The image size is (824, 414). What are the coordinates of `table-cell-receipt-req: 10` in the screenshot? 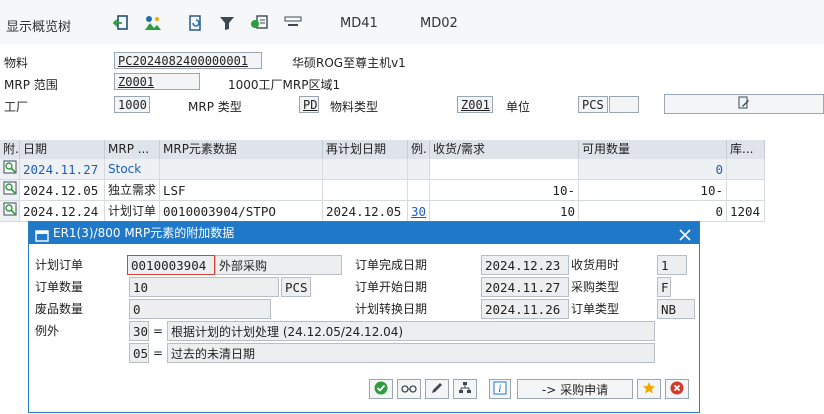 It's located at (504, 211).